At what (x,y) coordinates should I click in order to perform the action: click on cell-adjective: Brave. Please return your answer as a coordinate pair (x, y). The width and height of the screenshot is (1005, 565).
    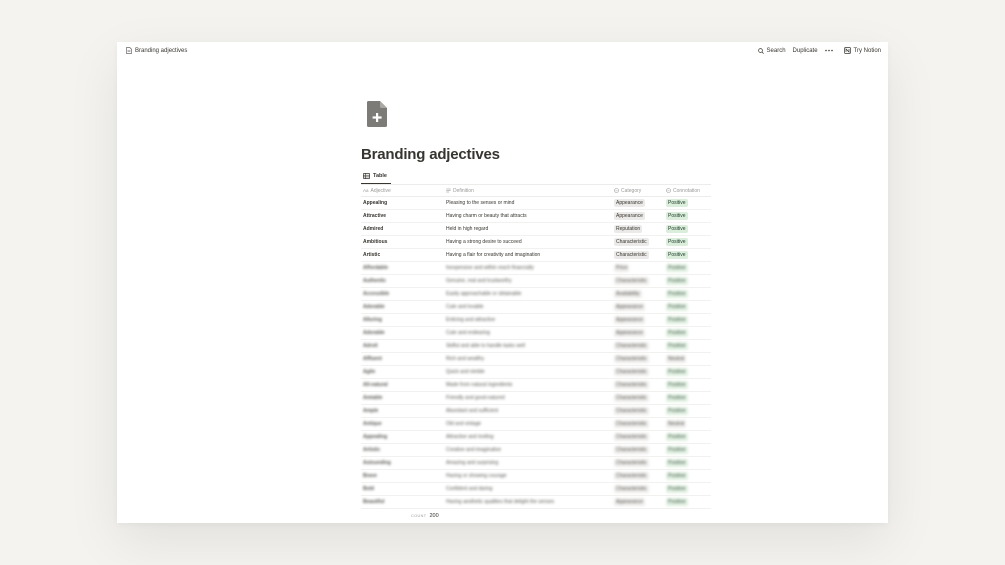
    Looking at the image, I should click on (402, 476).